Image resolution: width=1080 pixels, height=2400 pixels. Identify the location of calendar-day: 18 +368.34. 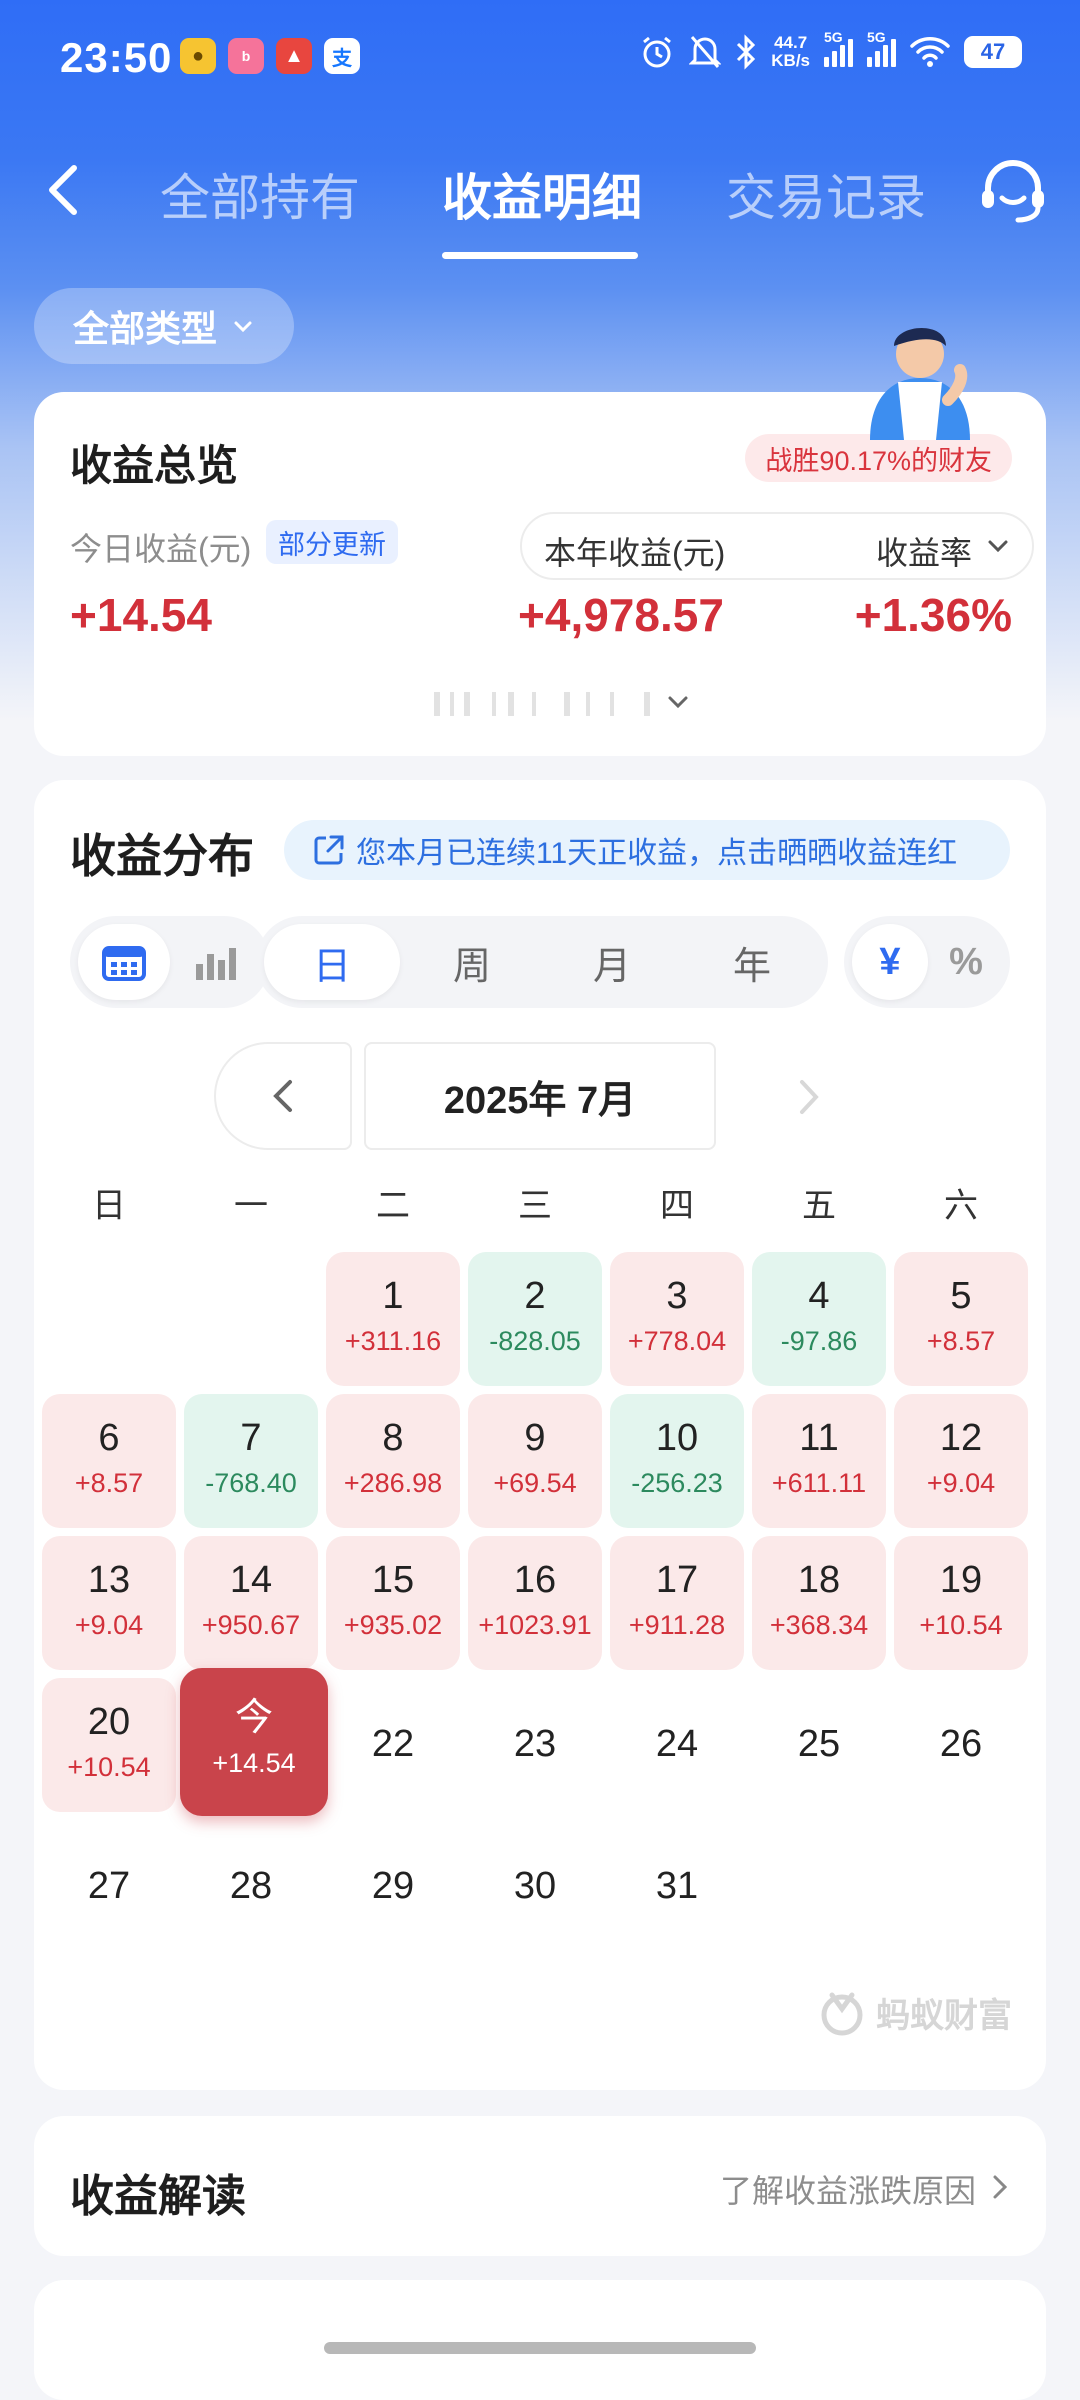
(819, 1603).